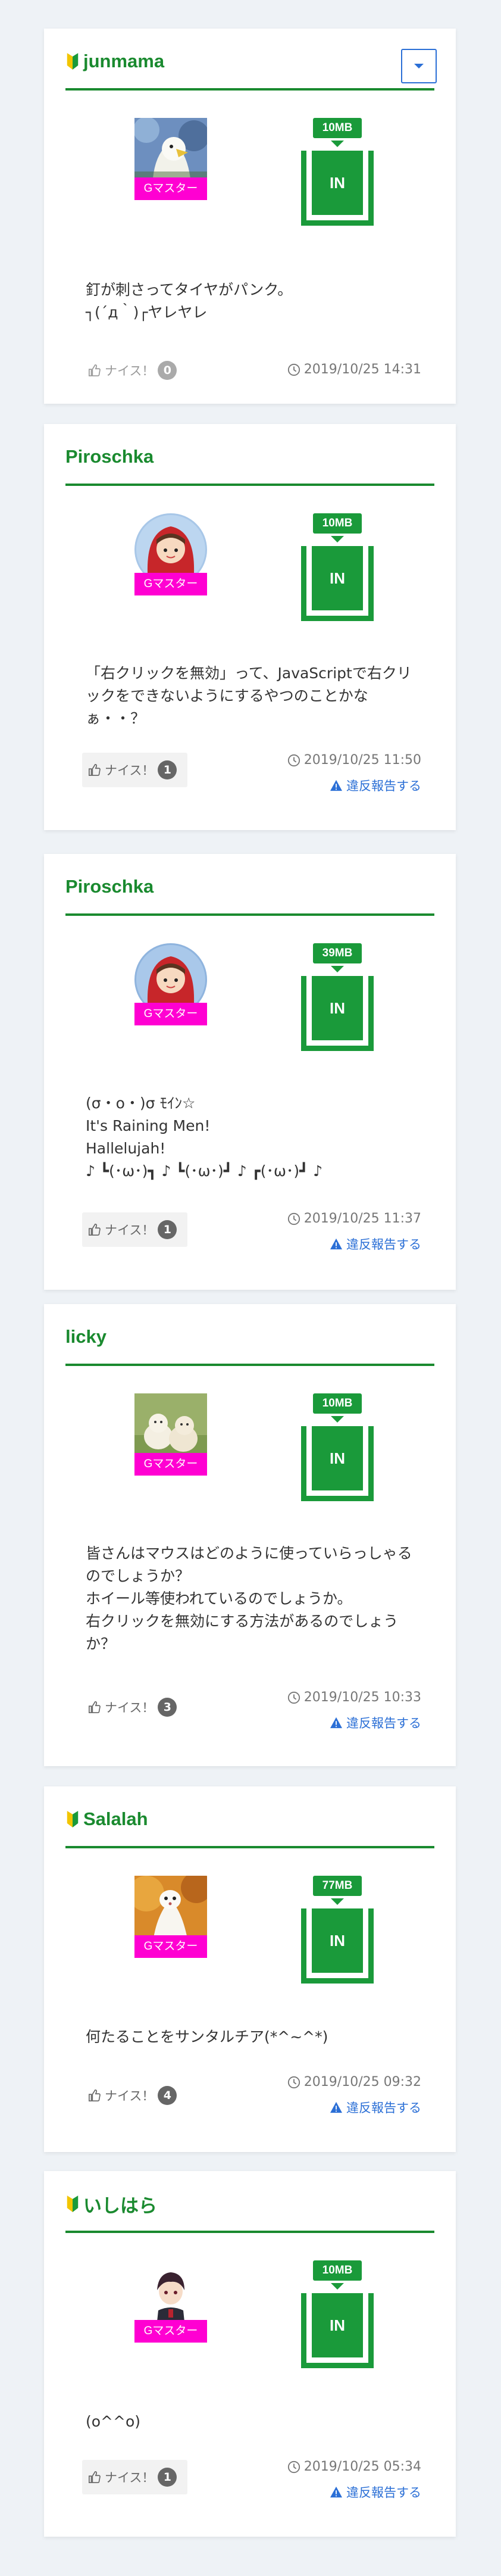  Describe the element at coordinates (337, 953) in the screenshot. I see `file-size: 39MB` at that location.